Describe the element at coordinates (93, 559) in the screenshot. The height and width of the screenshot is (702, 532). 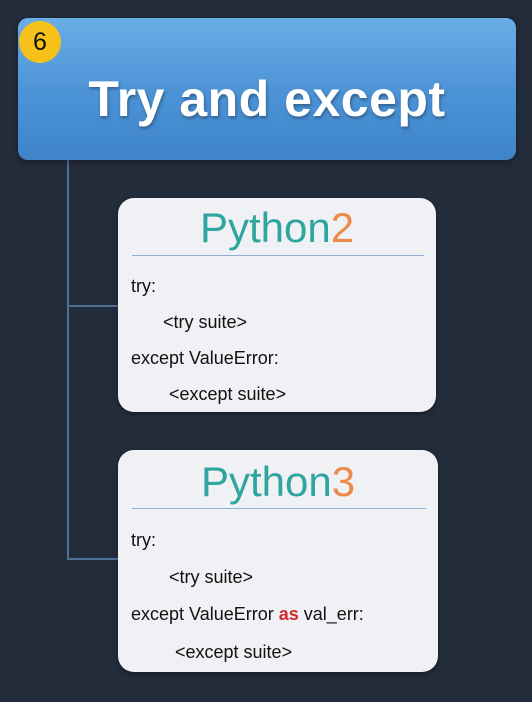
I see `connector-branch-python3` at that location.